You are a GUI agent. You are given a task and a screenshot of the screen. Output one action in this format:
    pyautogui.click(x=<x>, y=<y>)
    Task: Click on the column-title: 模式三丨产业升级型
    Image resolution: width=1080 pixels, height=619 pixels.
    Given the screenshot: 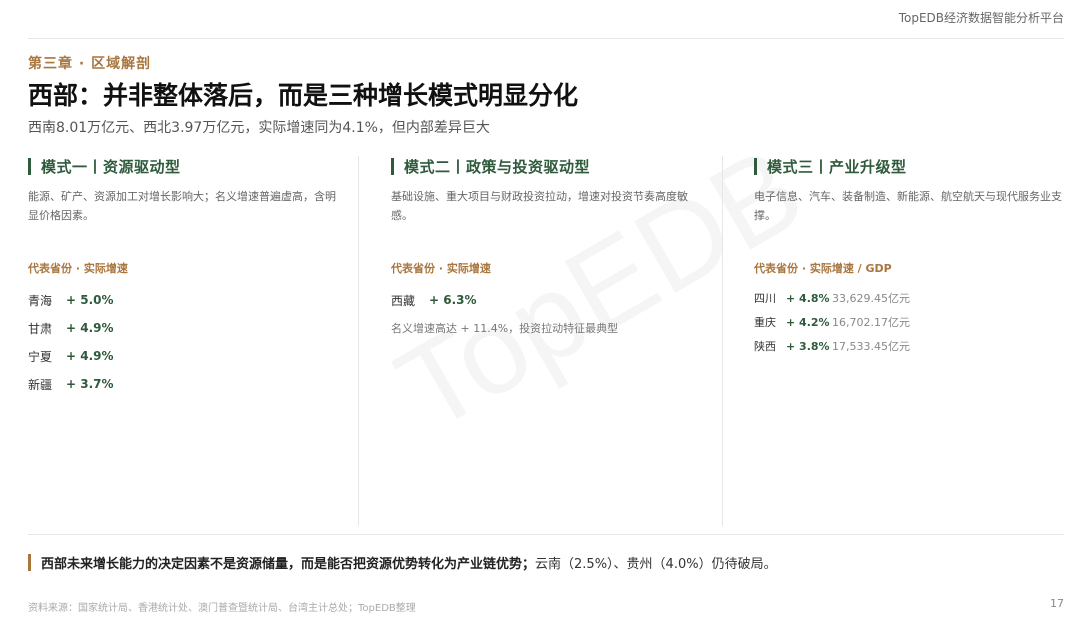 What is the action you would take?
    pyautogui.click(x=837, y=166)
    